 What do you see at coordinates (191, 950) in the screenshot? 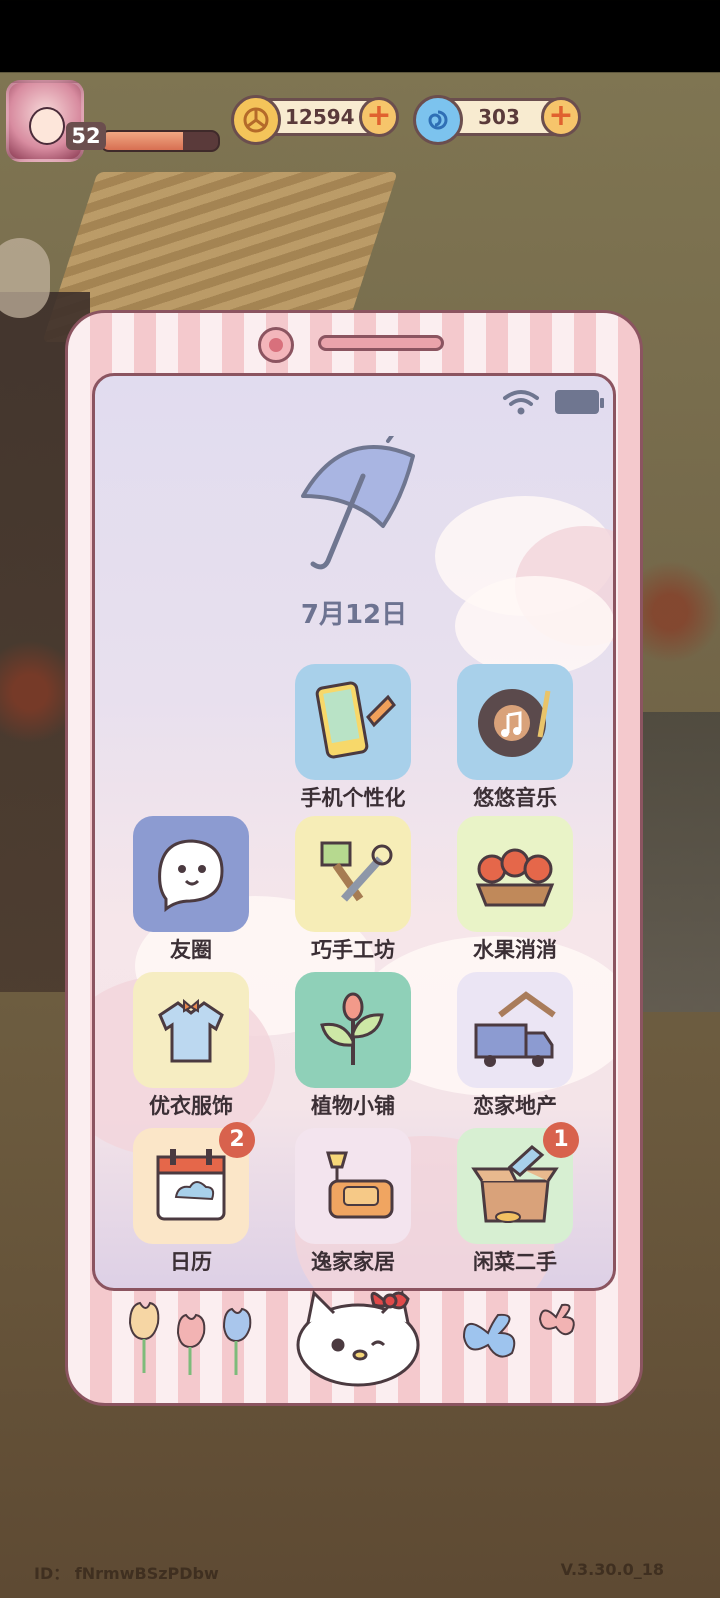
I see `app-label: 友圈` at bounding box center [191, 950].